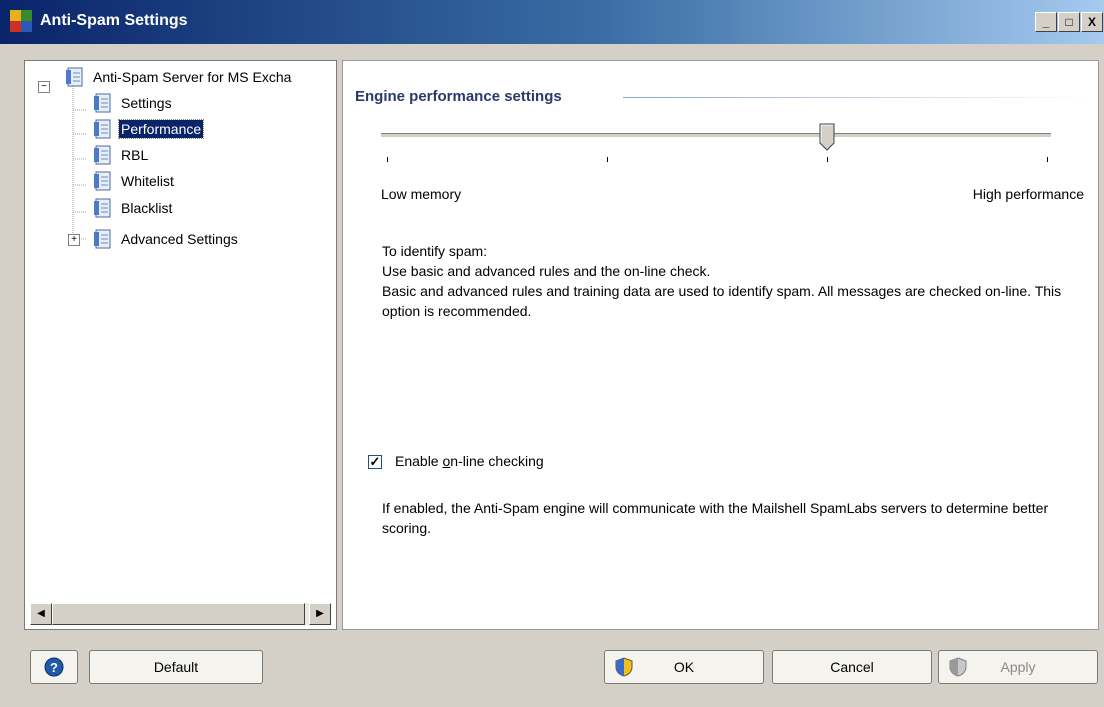  What do you see at coordinates (716, 135) in the screenshot?
I see `performance-slider-track` at bounding box center [716, 135].